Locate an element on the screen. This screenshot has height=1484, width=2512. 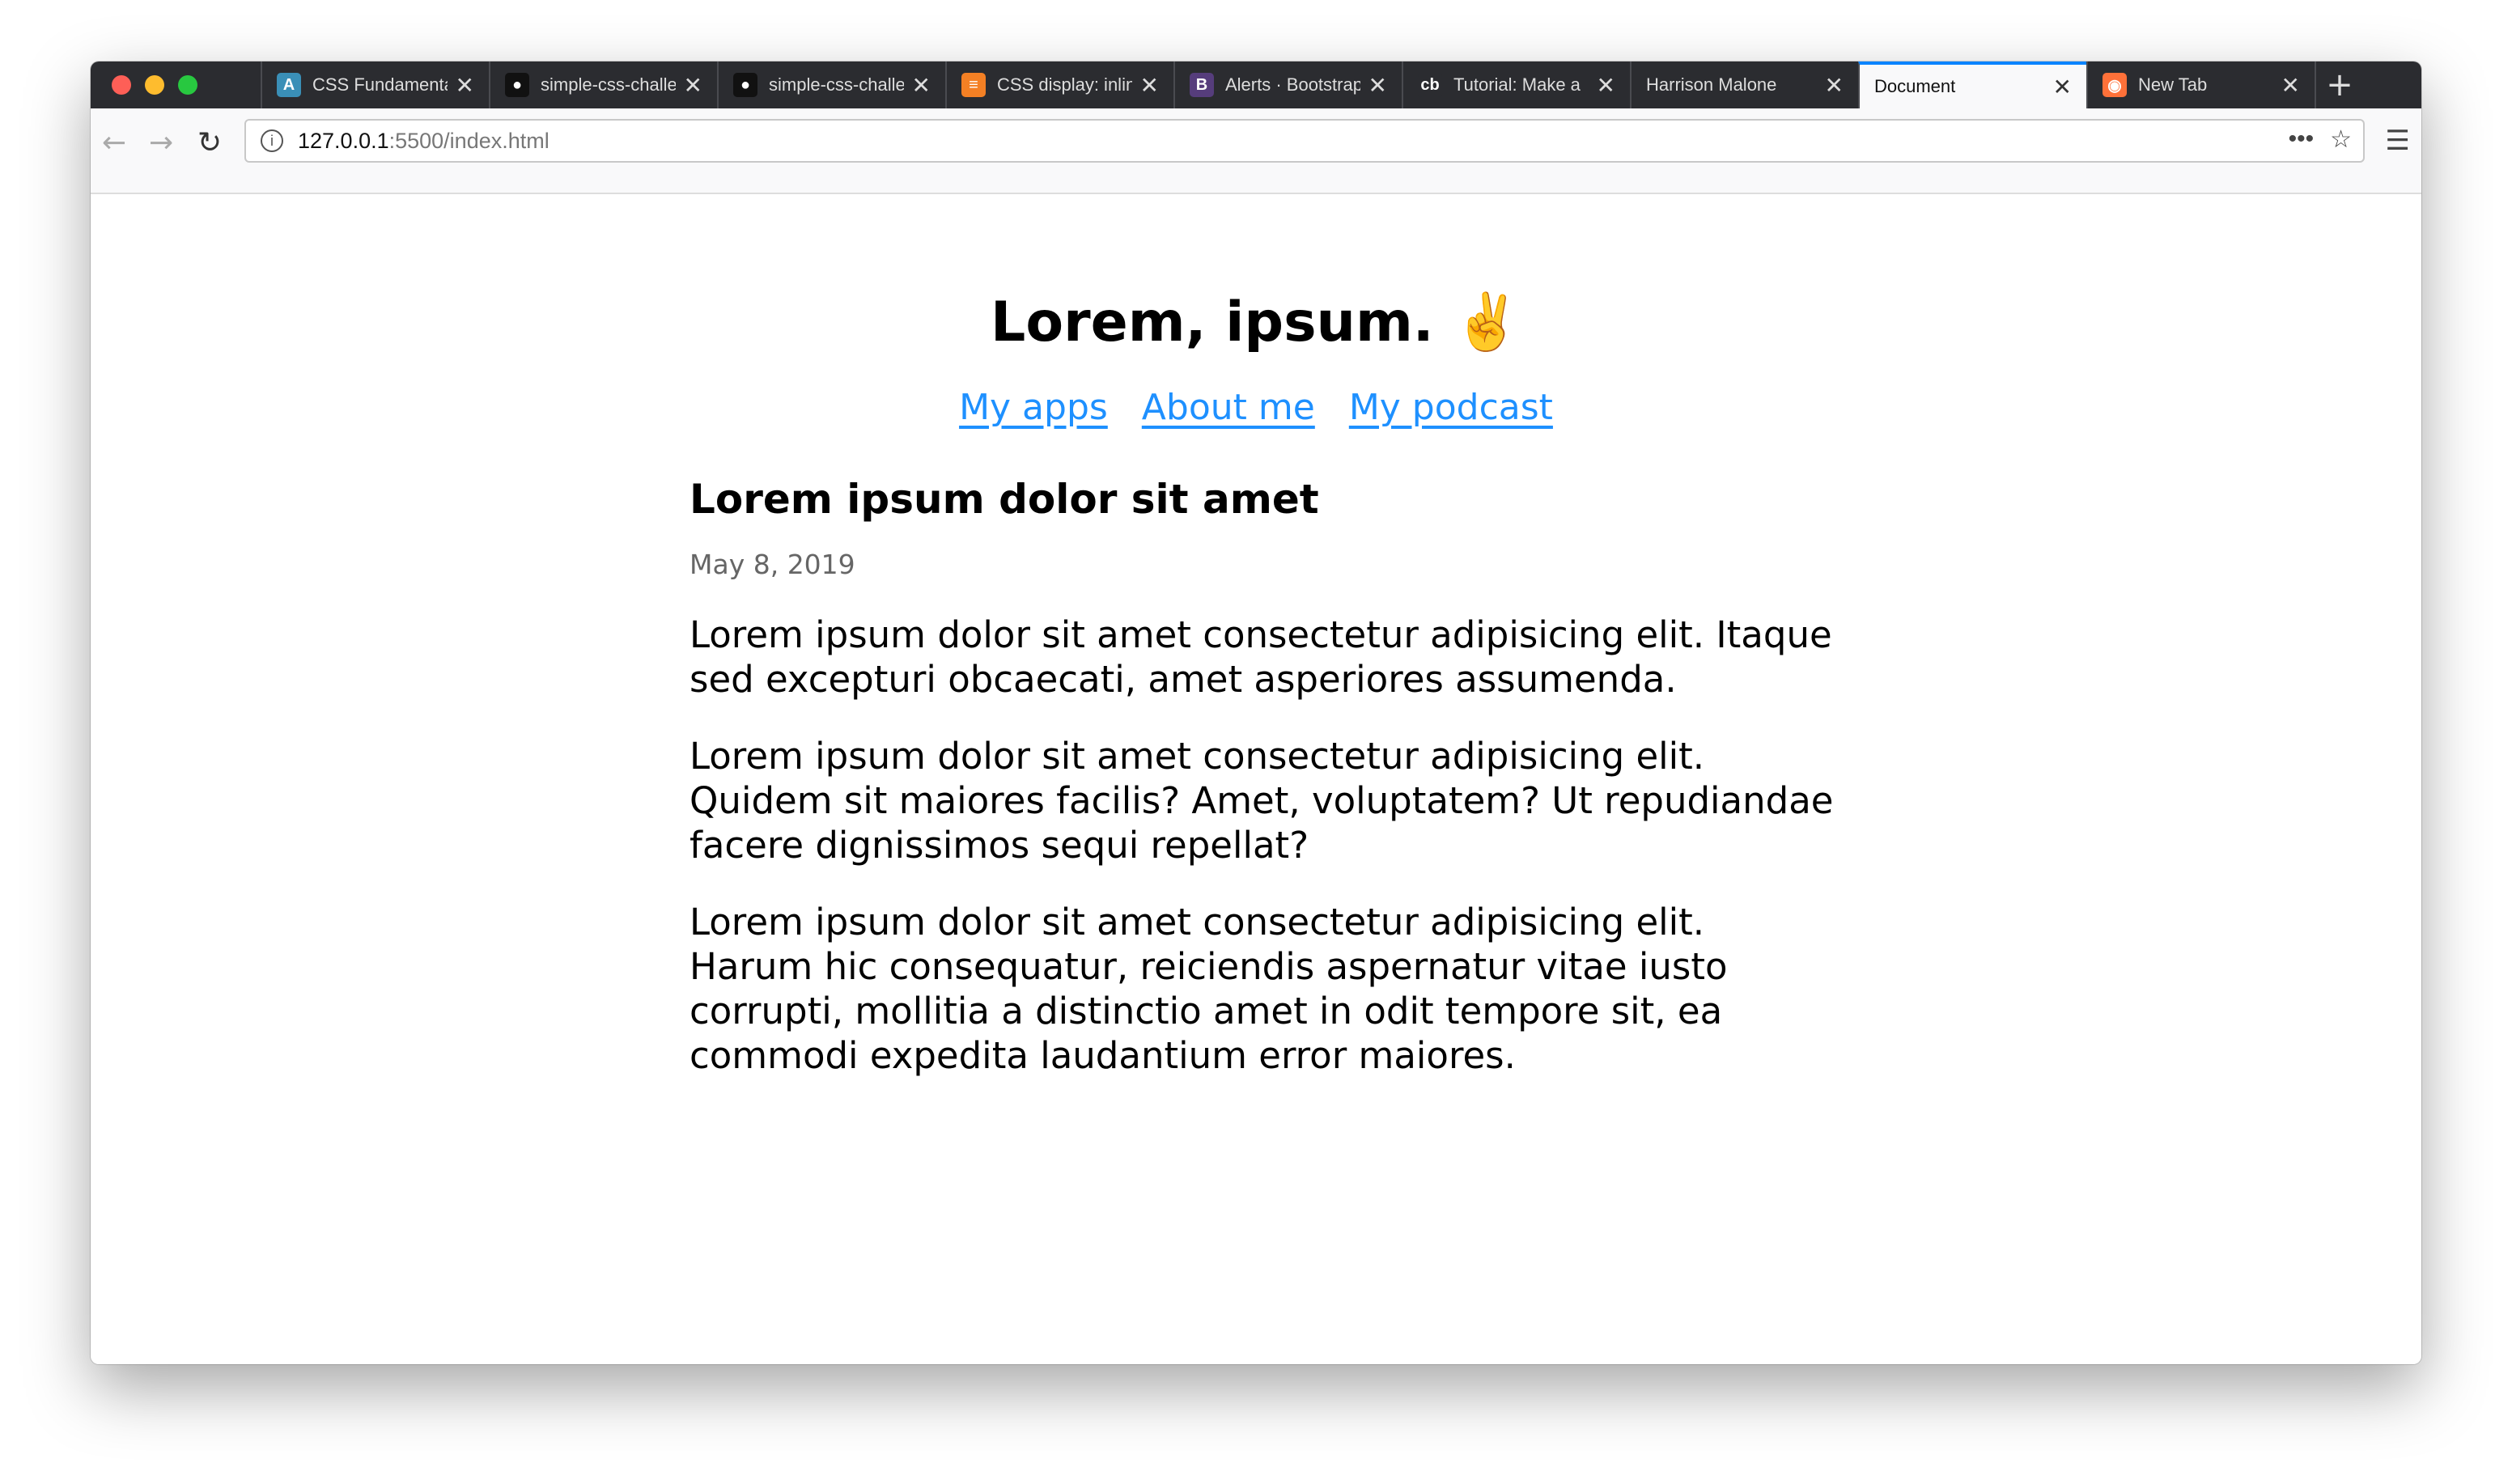
tab-title: Tutorial: Make a is located at coordinates (1517, 84).